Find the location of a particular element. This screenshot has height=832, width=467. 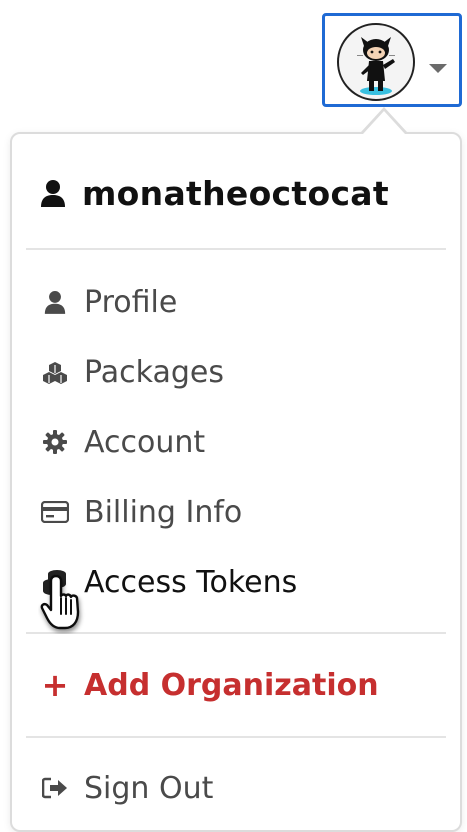

menu-item-label: Account is located at coordinates (145, 442).